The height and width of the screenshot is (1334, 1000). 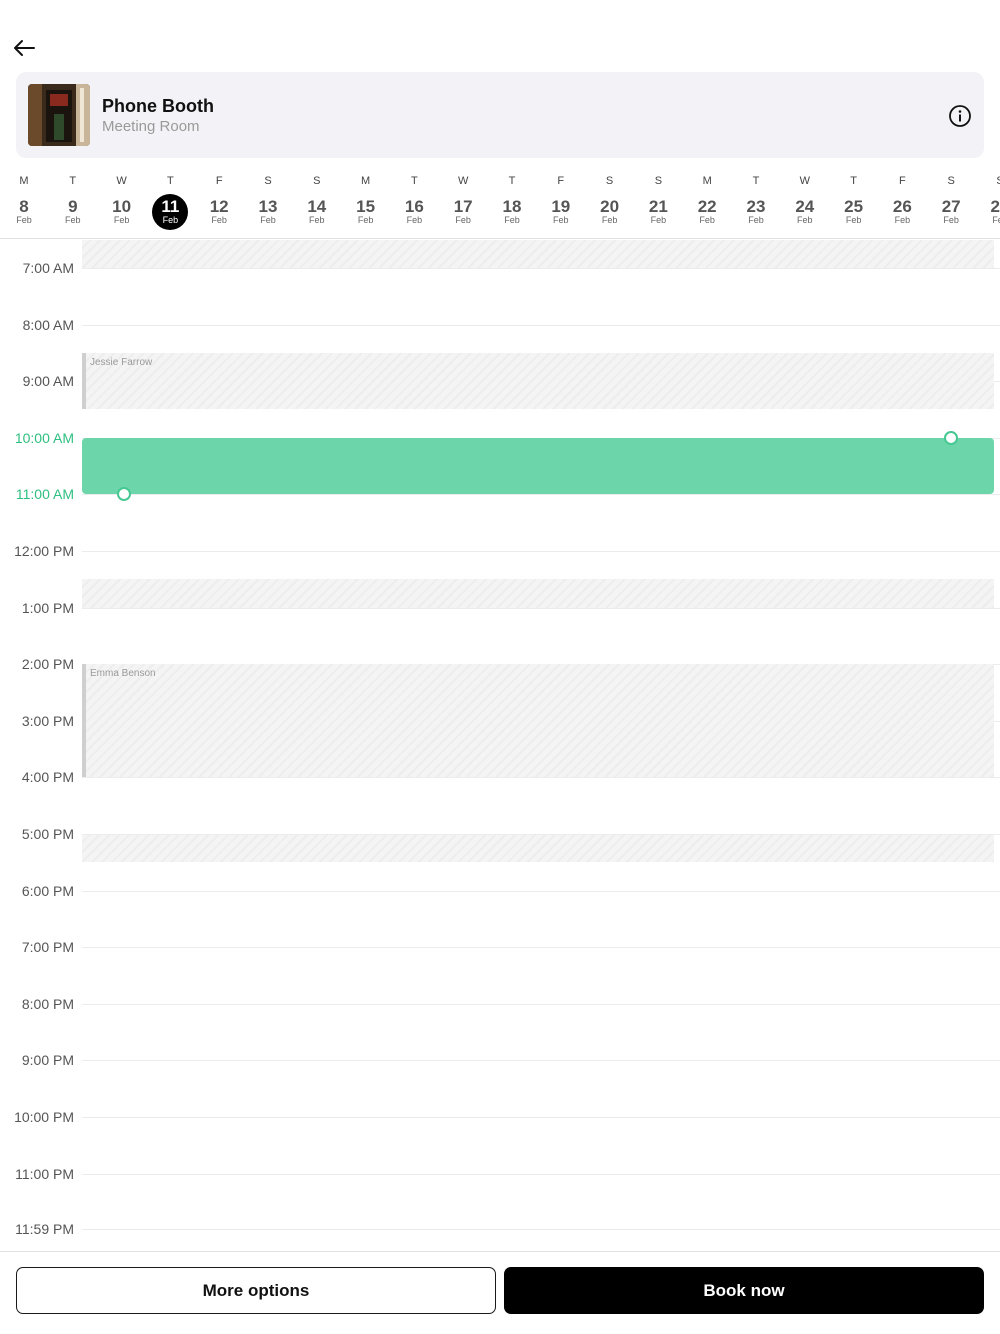 What do you see at coordinates (48, 324) in the screenshot?
I see `hour-label: 8:00 AM` at bounding box center [48, 324].